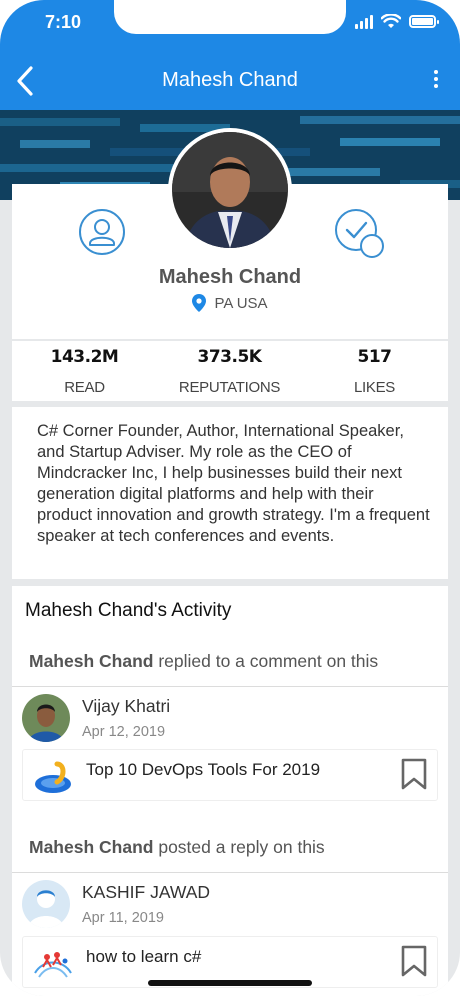 This screenshot has height=996, width=460. I want to click on page-title: Mahesh Chand, so click(230, 80).